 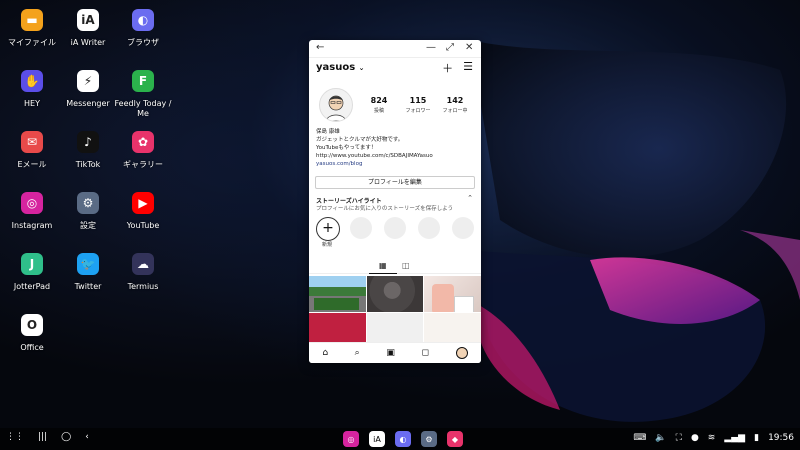 I want to click on followers-stat: 115 フォロワー, so click(x=418, y=105).